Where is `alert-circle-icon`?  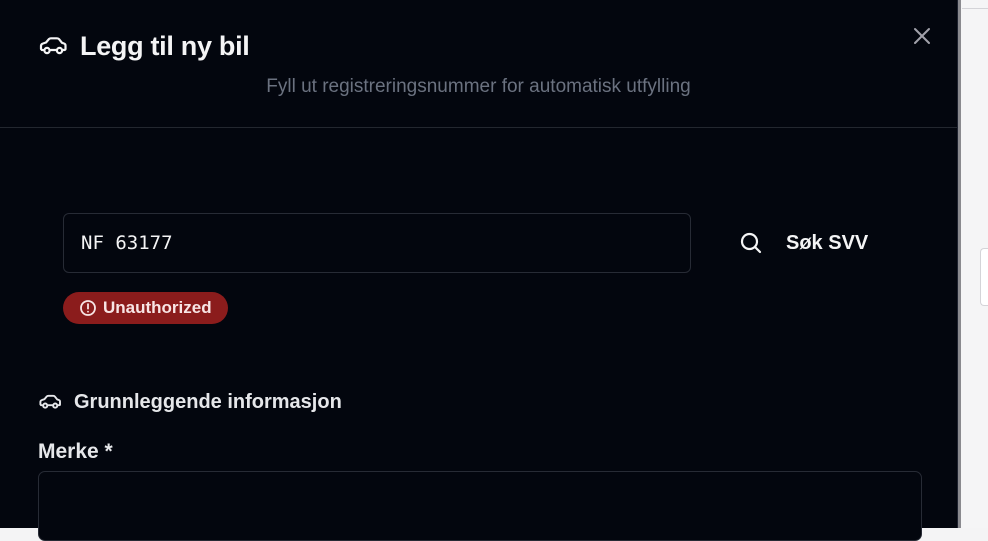
alert-circle-icon is located at coordinates (88, 308).